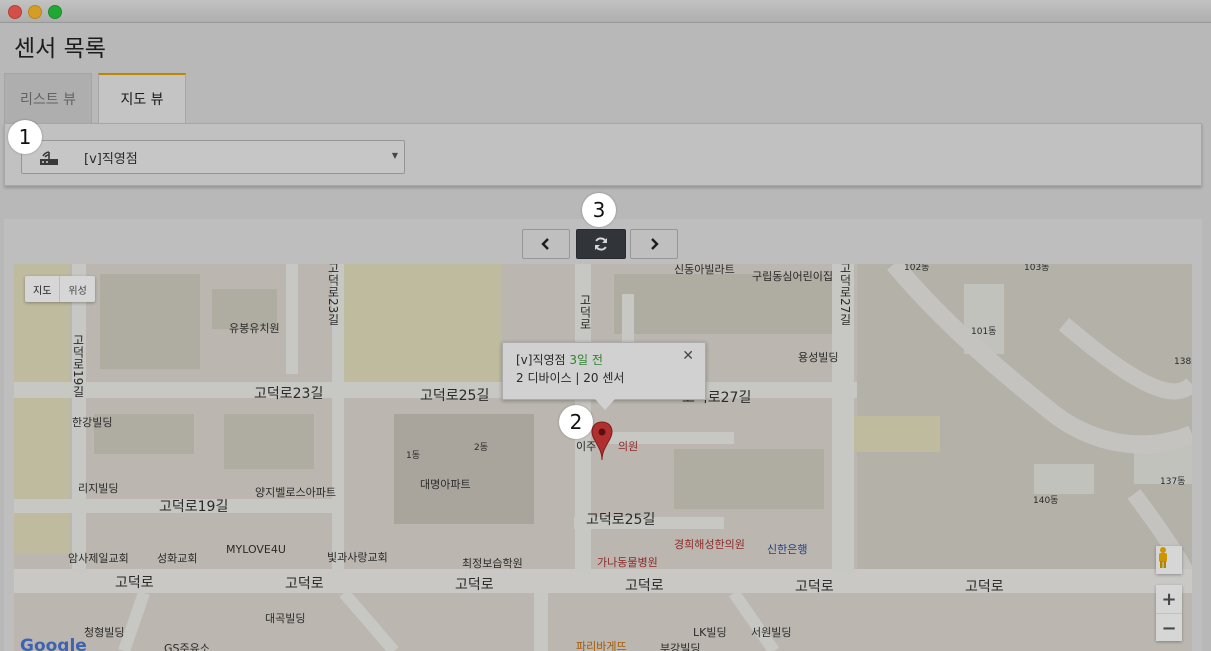  What do you see at coordinates (603, 154) in the screenshot?
I see `gateway-selector-panel: [v]직영점 ▼` at bounding box center [603, 154].